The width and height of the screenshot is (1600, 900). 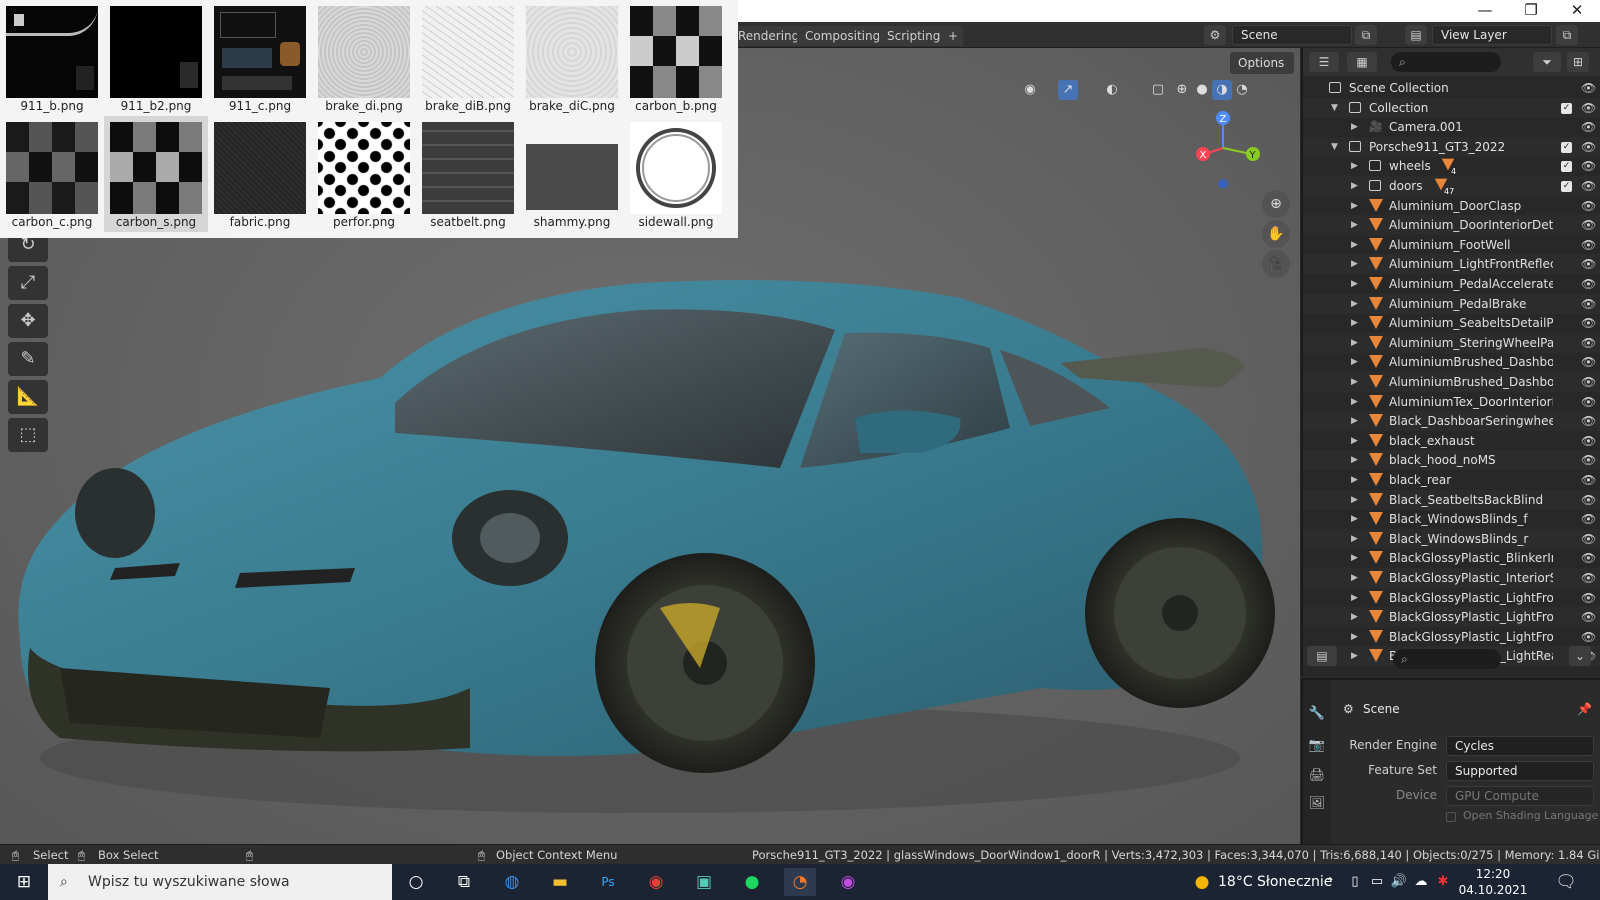 I want to click on properties-editor-icon: ▤, so click(x=1322, y=656).